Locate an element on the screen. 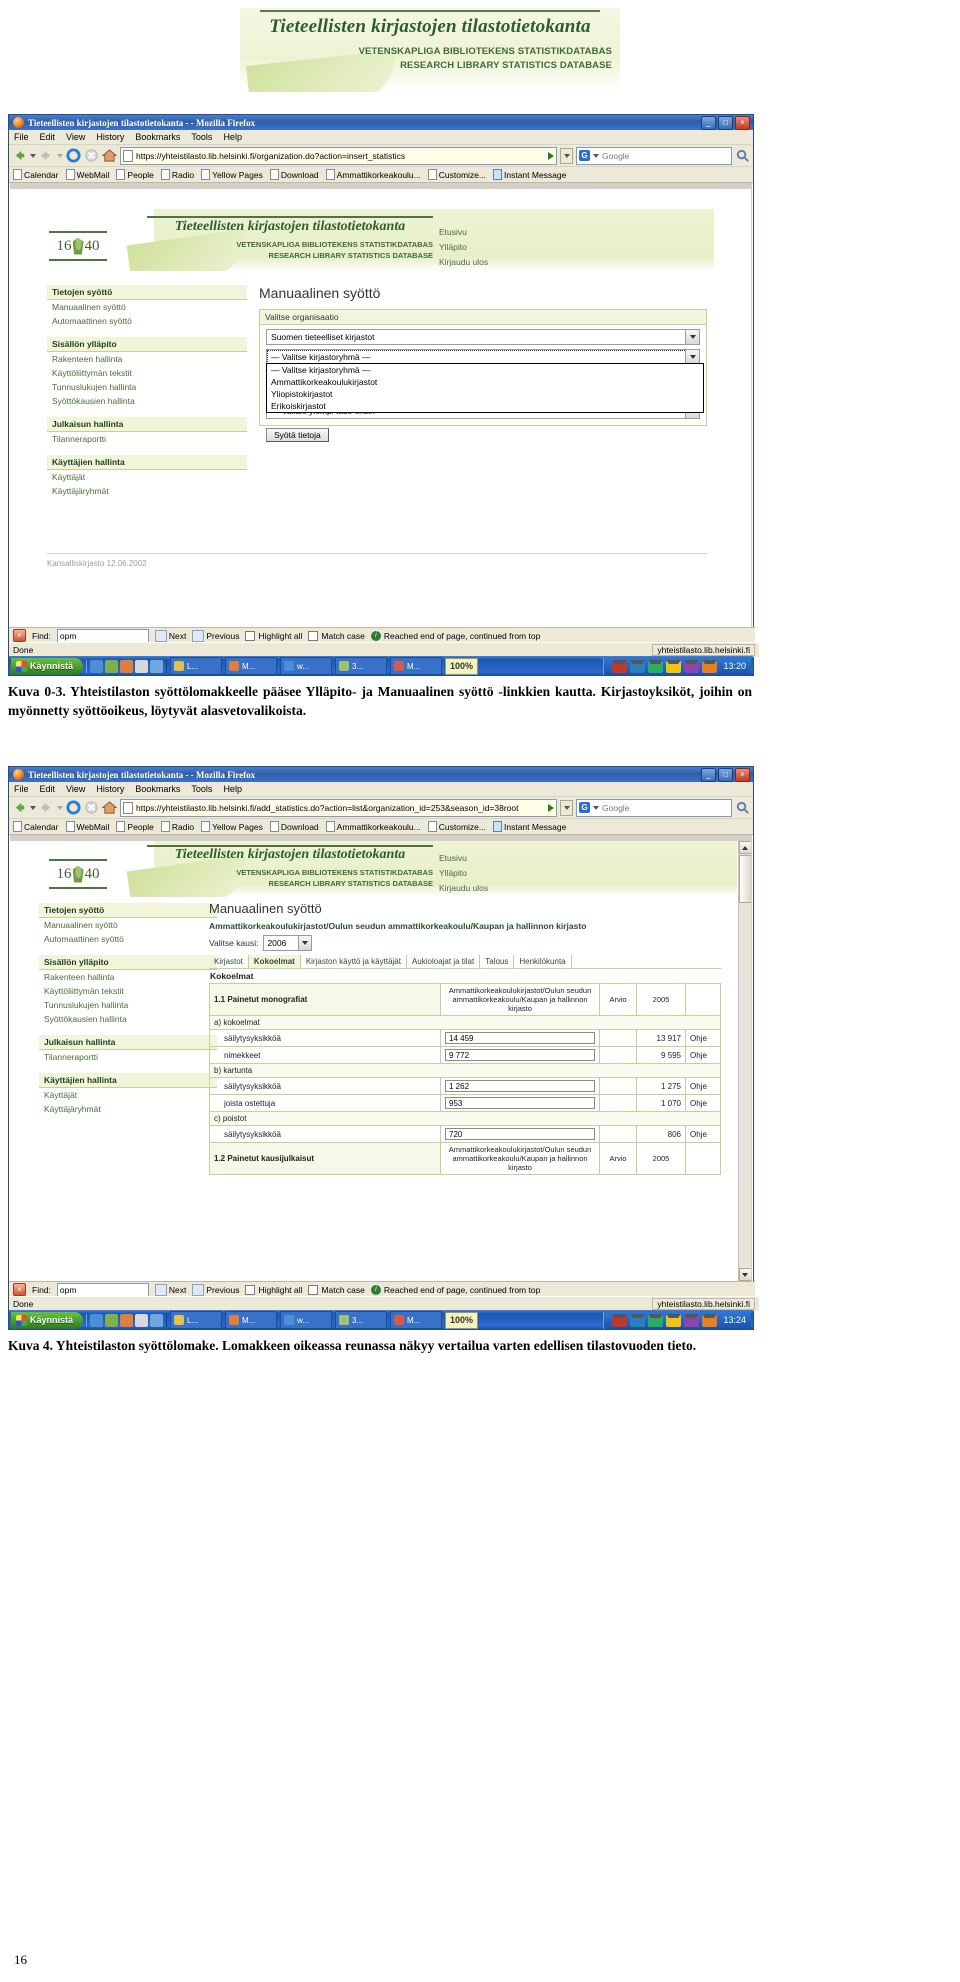  minimize-button: _ is located at coordinates (708, 122).